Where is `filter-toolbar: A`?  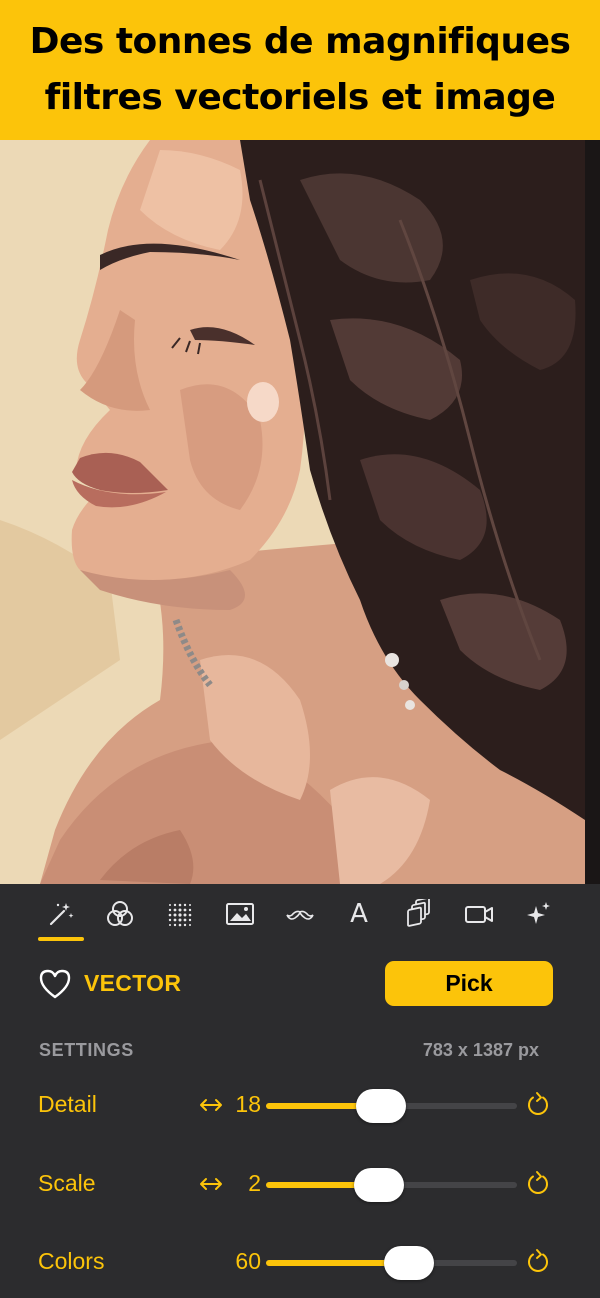 filter-toolbar: A is located at coordinates (300, 915).